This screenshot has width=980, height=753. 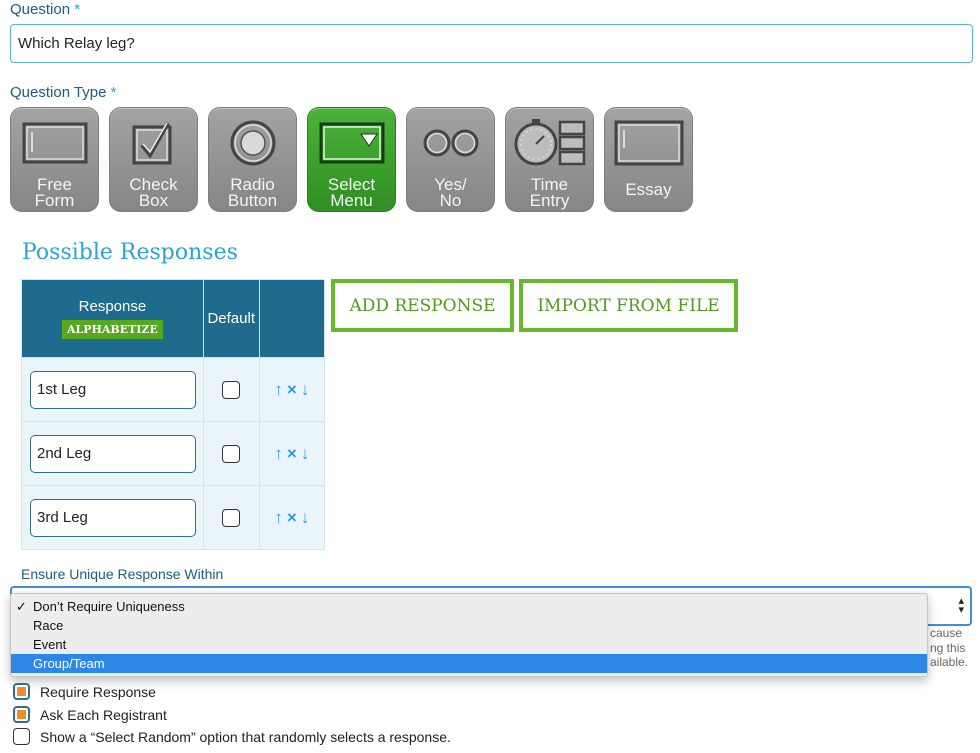 I want to click on default-column-header: Default, so click(x=231, y=318).